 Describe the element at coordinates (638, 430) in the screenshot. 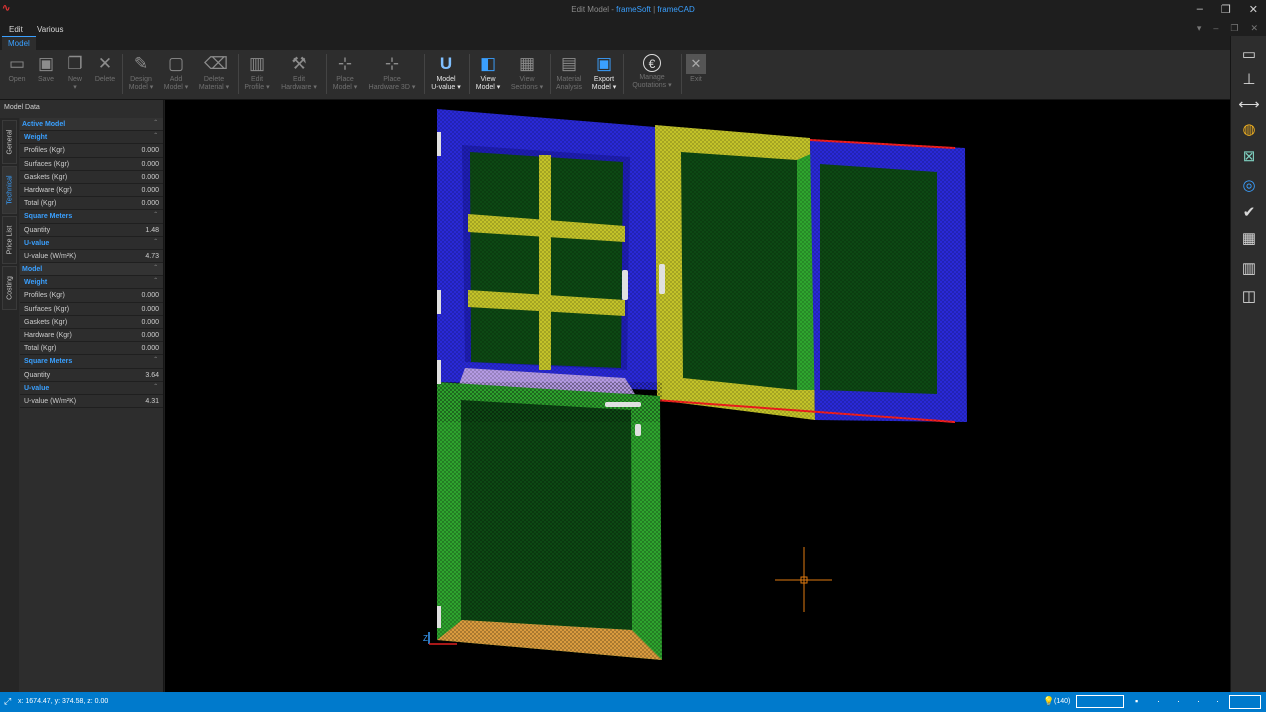

I see `door-lock` at that location.